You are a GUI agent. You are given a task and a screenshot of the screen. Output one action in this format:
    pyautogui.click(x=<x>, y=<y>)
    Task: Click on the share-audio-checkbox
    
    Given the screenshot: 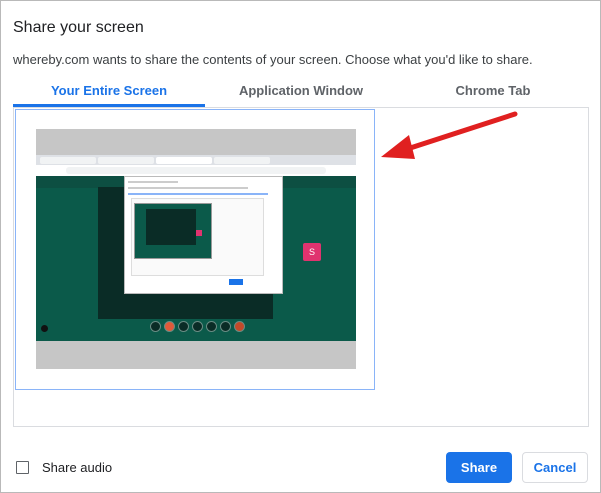 What is the action you would take?
    pyautogui.click(x=22, y=467)
    